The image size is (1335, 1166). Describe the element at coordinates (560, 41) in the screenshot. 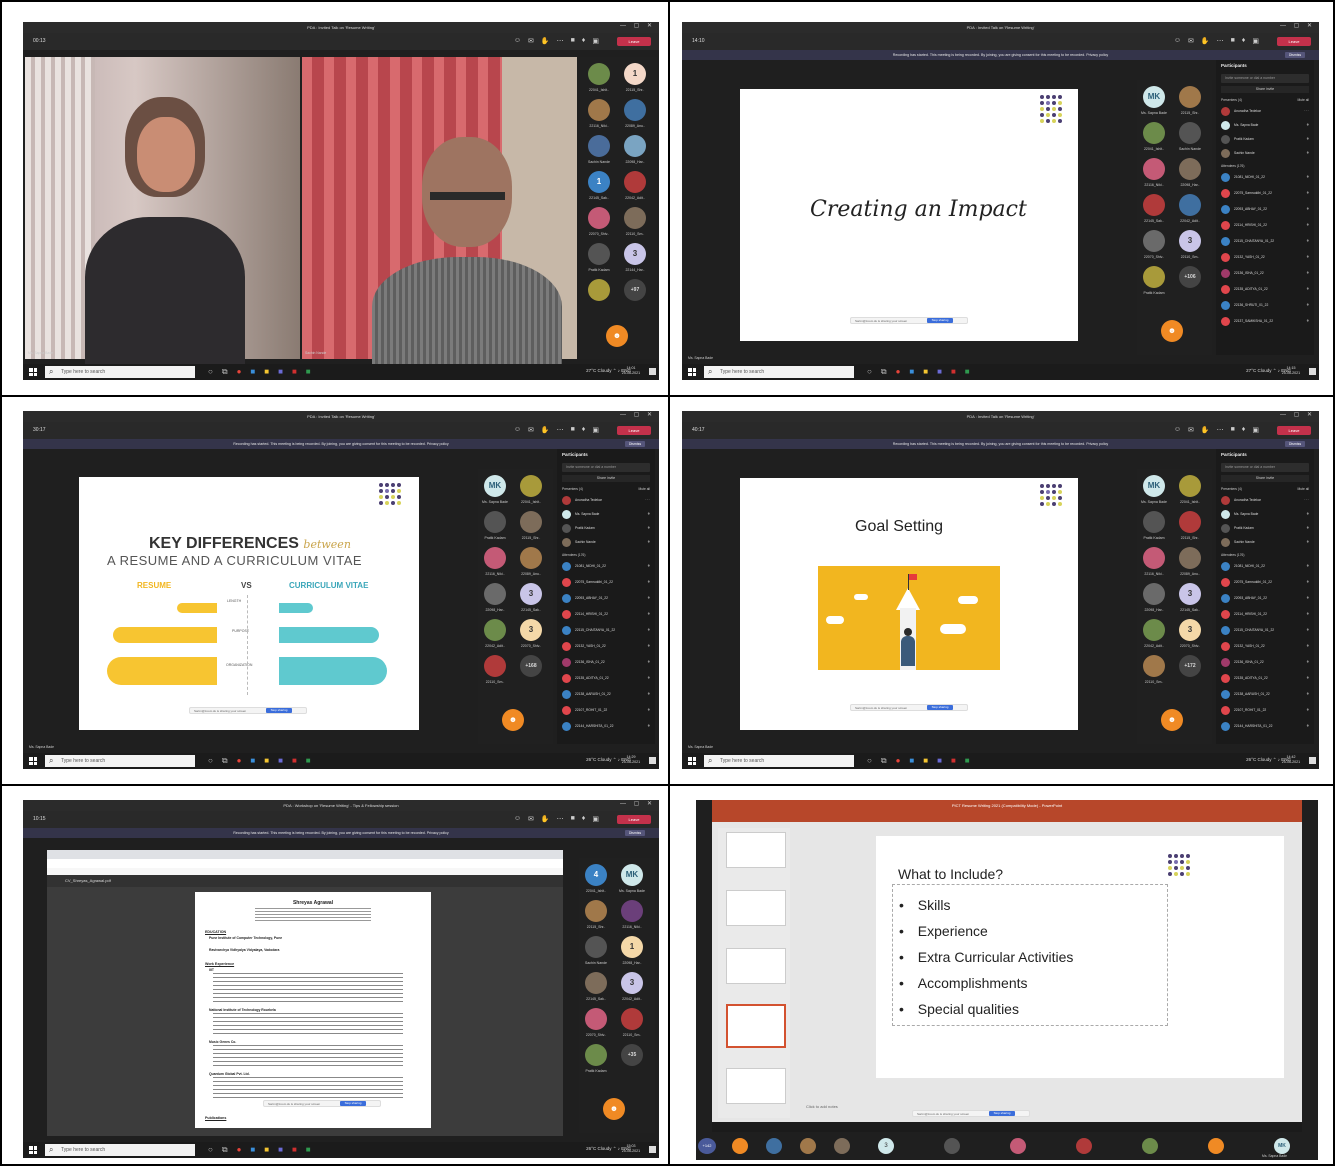

I see `more-icon: ⋯` at that location.